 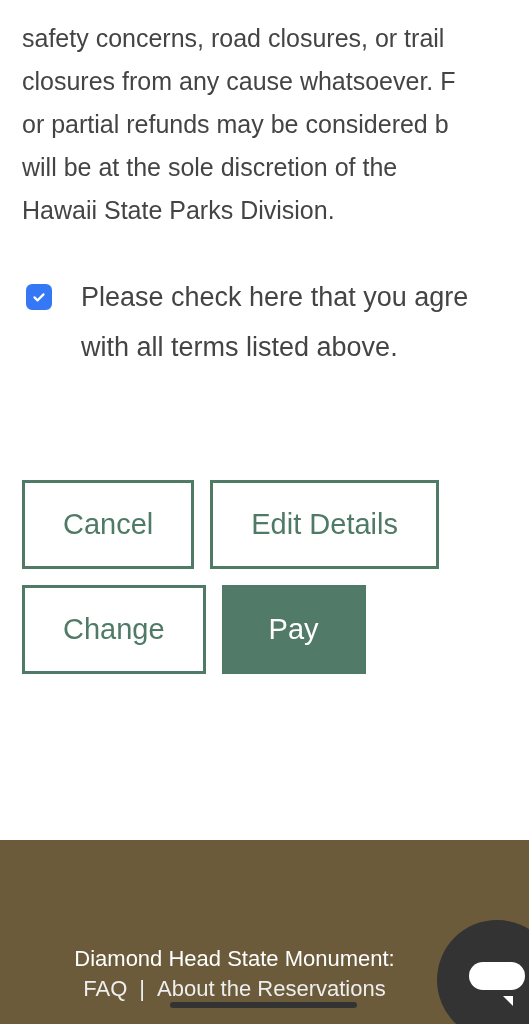 What do you see at coordinates (324, 524) in the screenshot?
I see `action-button: Edit Details` at bounding box center [324, 524].